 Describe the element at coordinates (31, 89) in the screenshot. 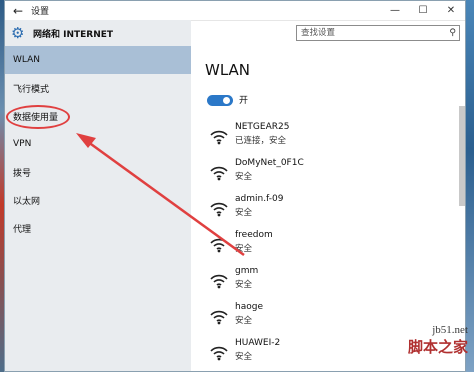

I see `sidebar-item-label: 飞行模式` at that location.